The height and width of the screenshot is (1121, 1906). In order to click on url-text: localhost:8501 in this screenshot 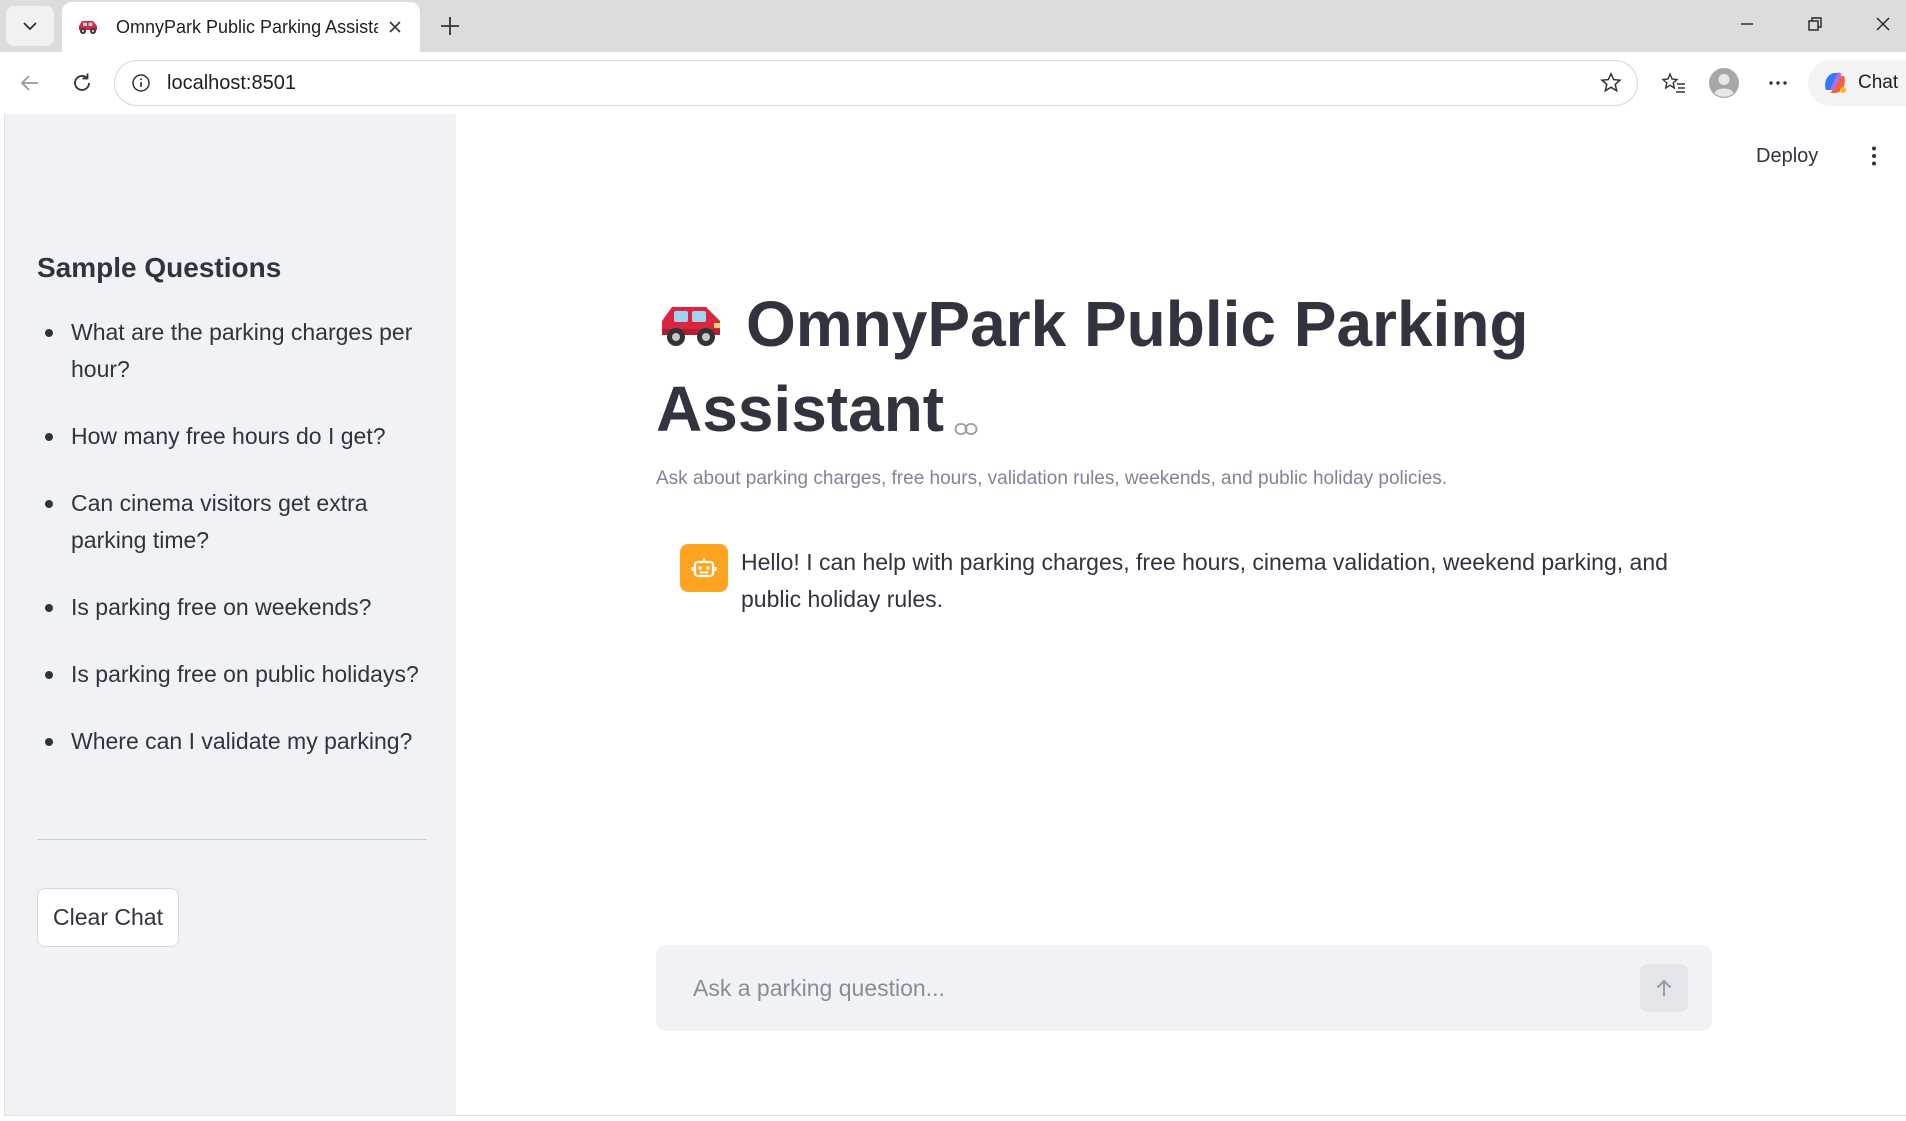, I will do `click(231, 82)`.